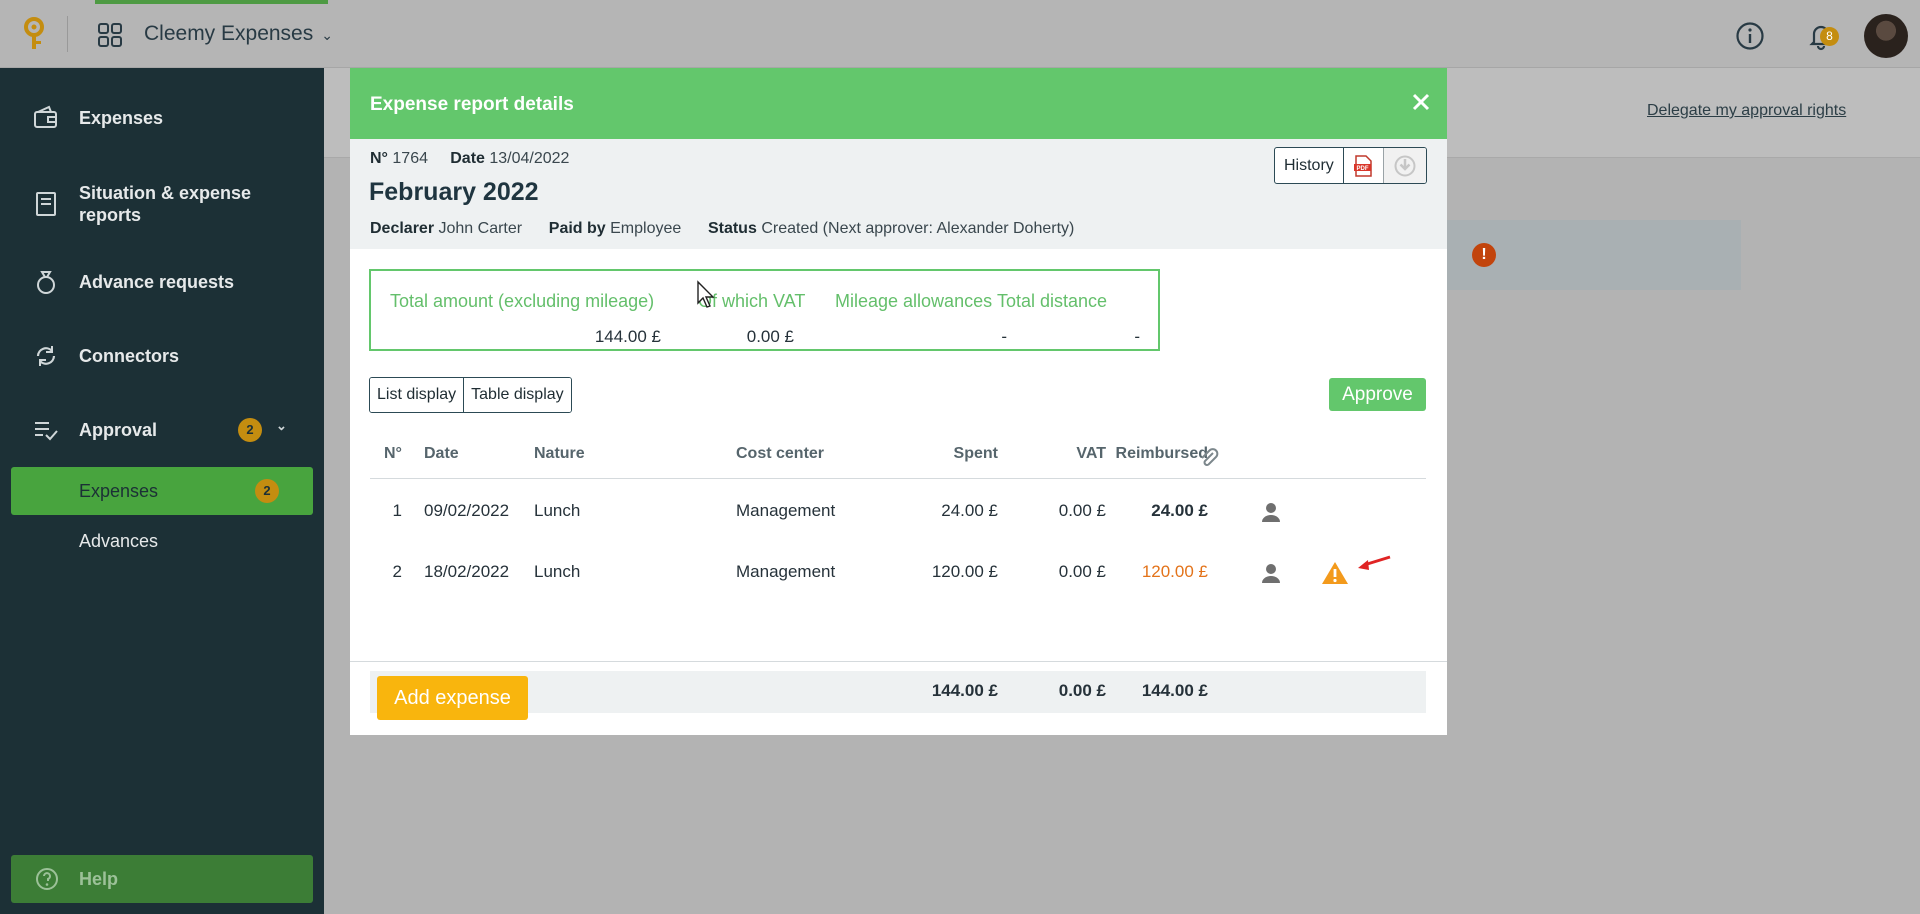  What do you see at coordinates (1004, 336) in the screenshot?
I see `mileage-value: -` at bounding box center [1004, 336].